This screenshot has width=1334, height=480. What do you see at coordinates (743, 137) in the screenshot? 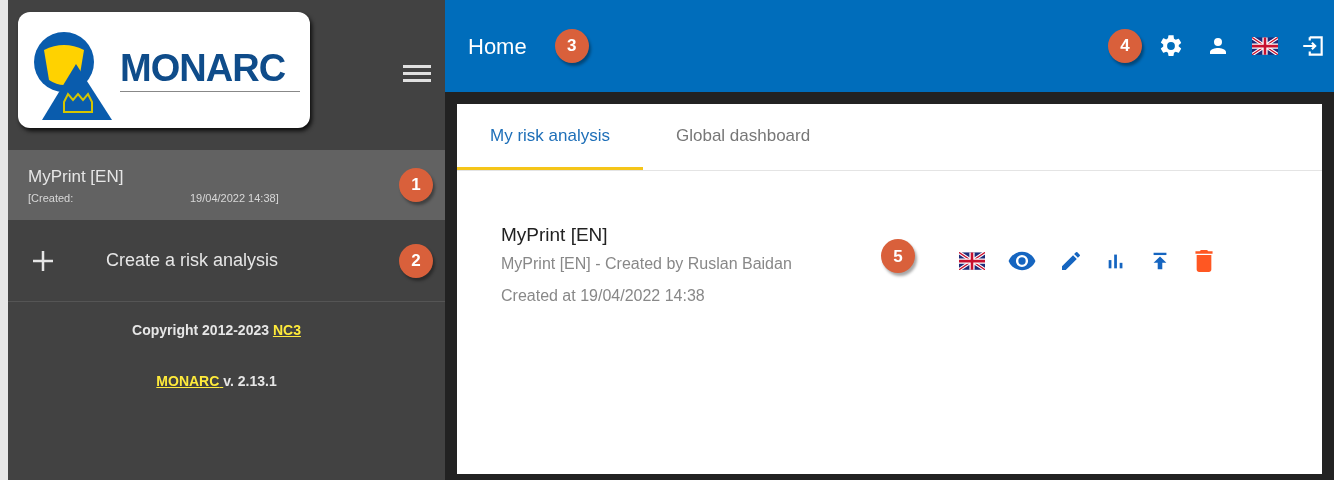
I see `tab: Global dashboard` at bounding box center [743, 137].